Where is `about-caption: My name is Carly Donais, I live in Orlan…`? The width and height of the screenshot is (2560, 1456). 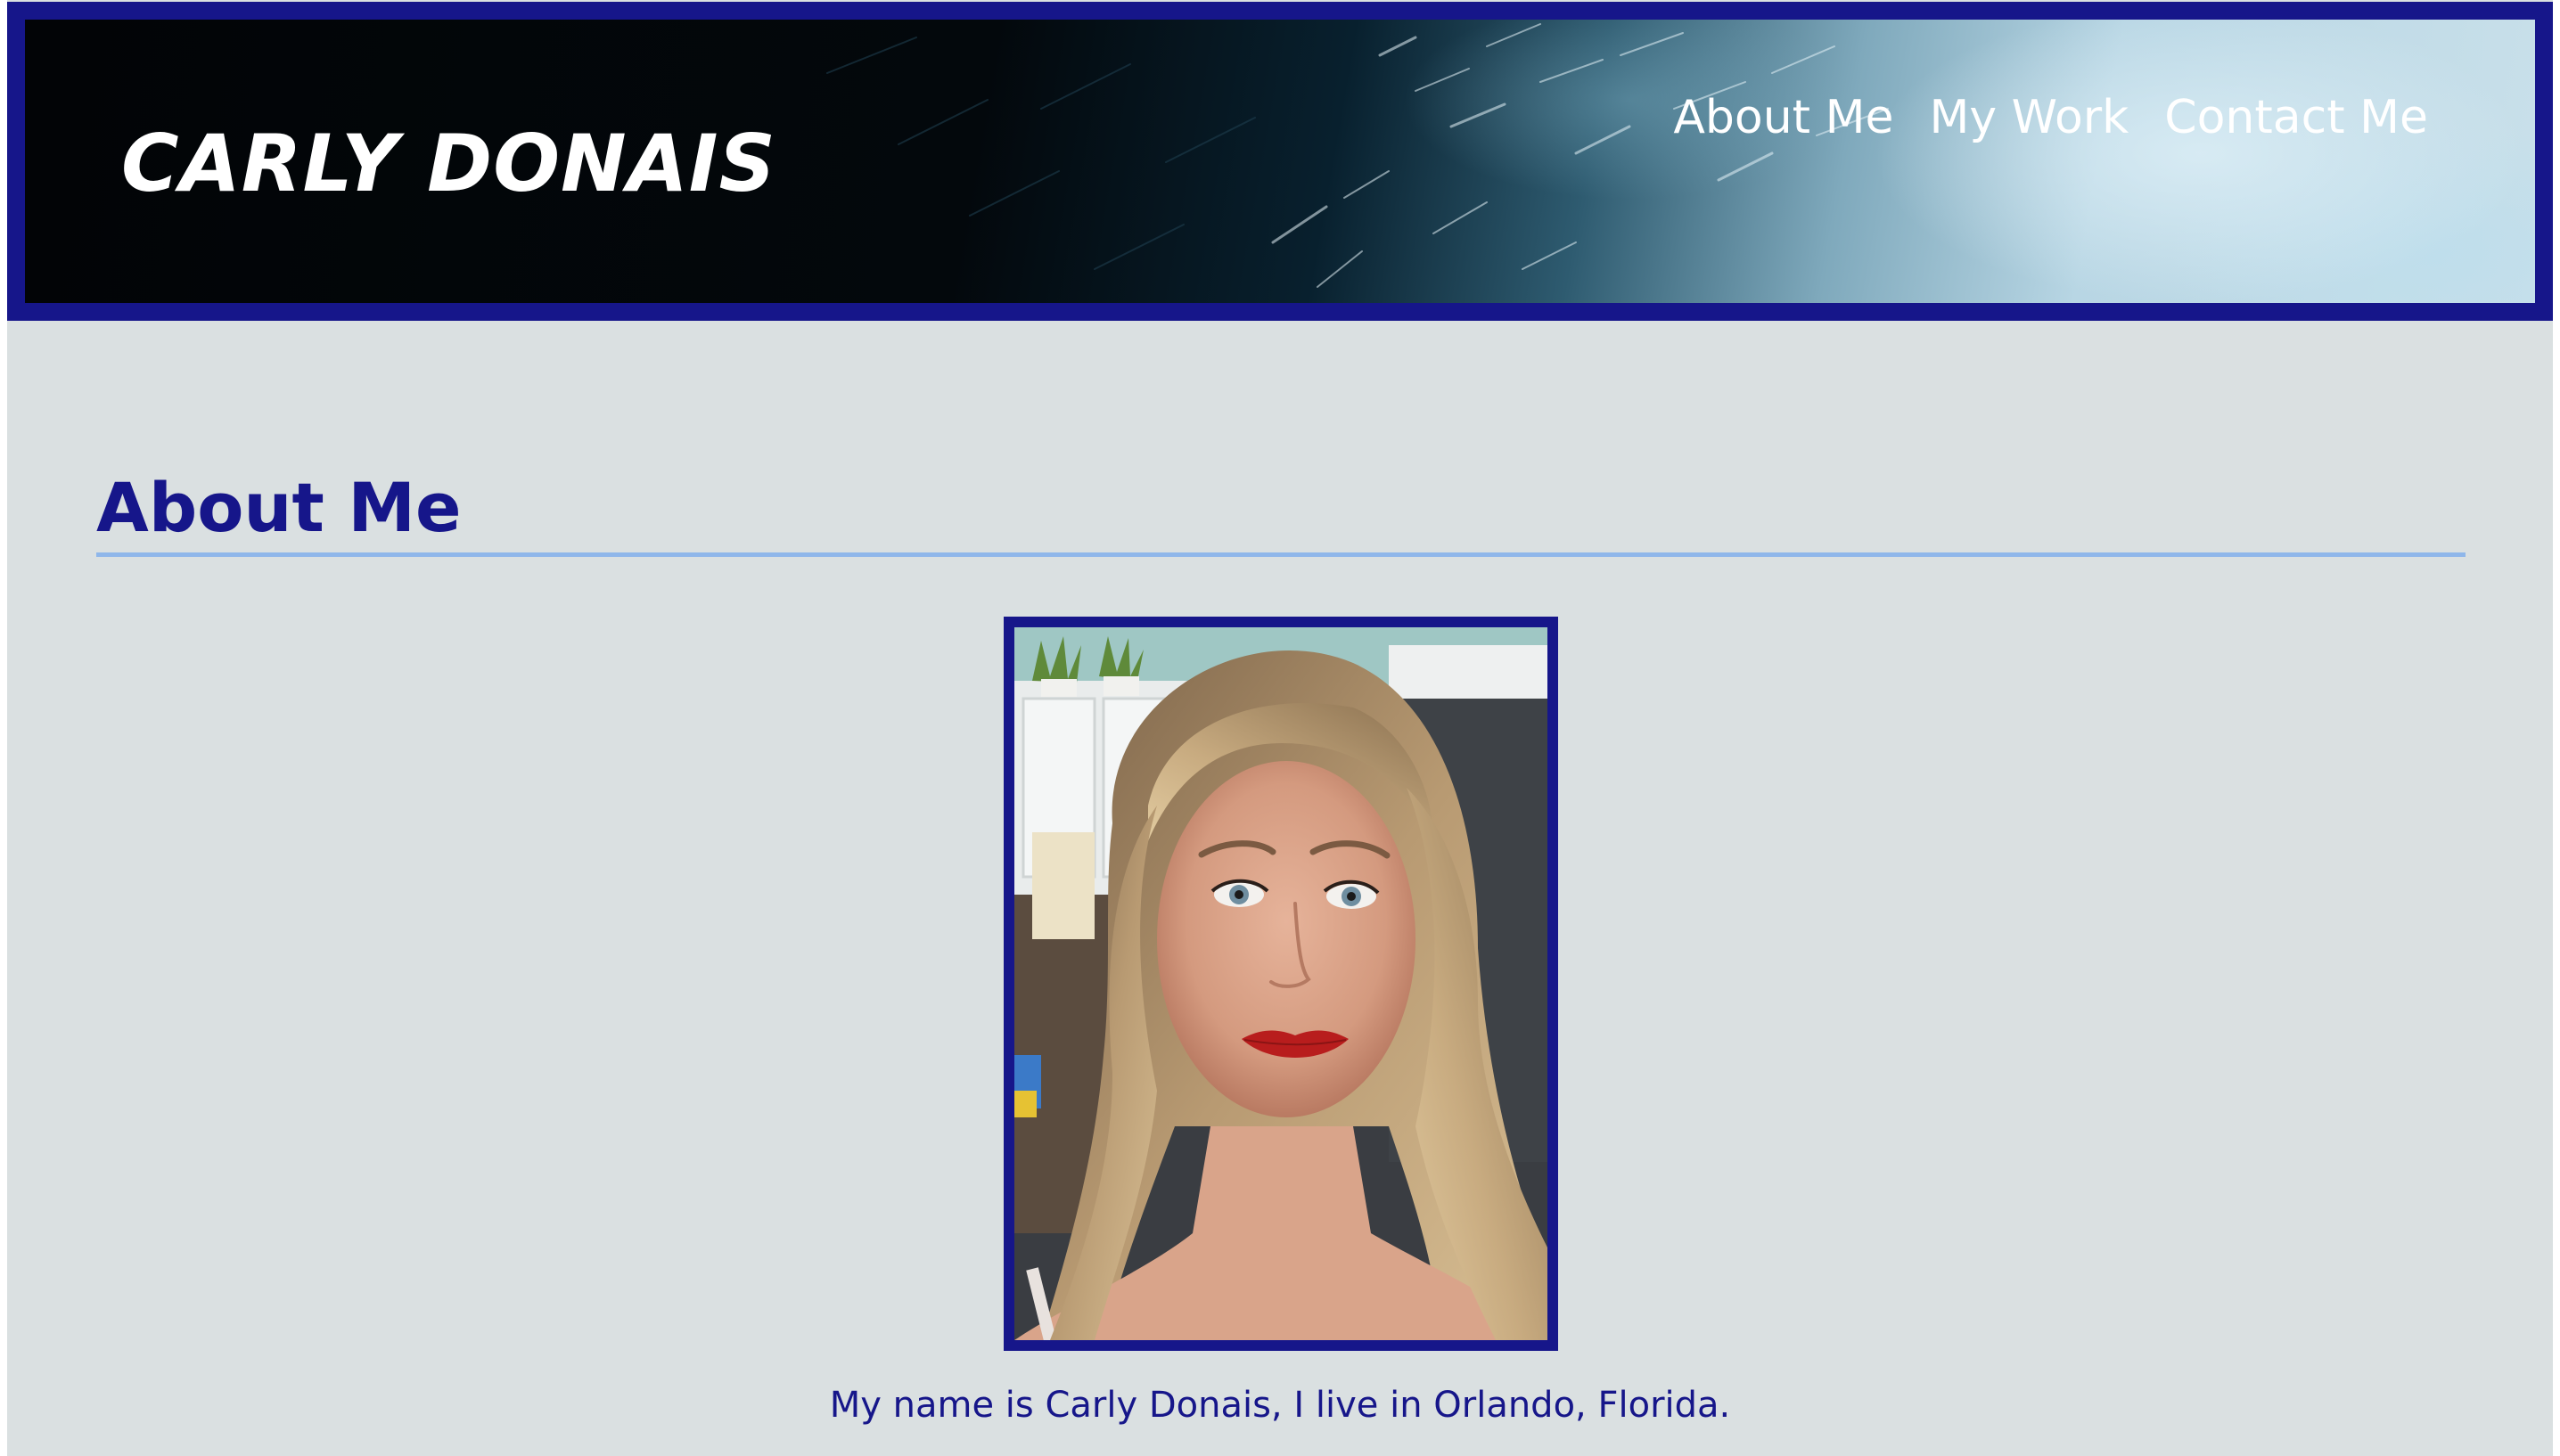 about-caption: My name is Carly Donais, I live in Orlan… is located at coordinates (1280, 1405).